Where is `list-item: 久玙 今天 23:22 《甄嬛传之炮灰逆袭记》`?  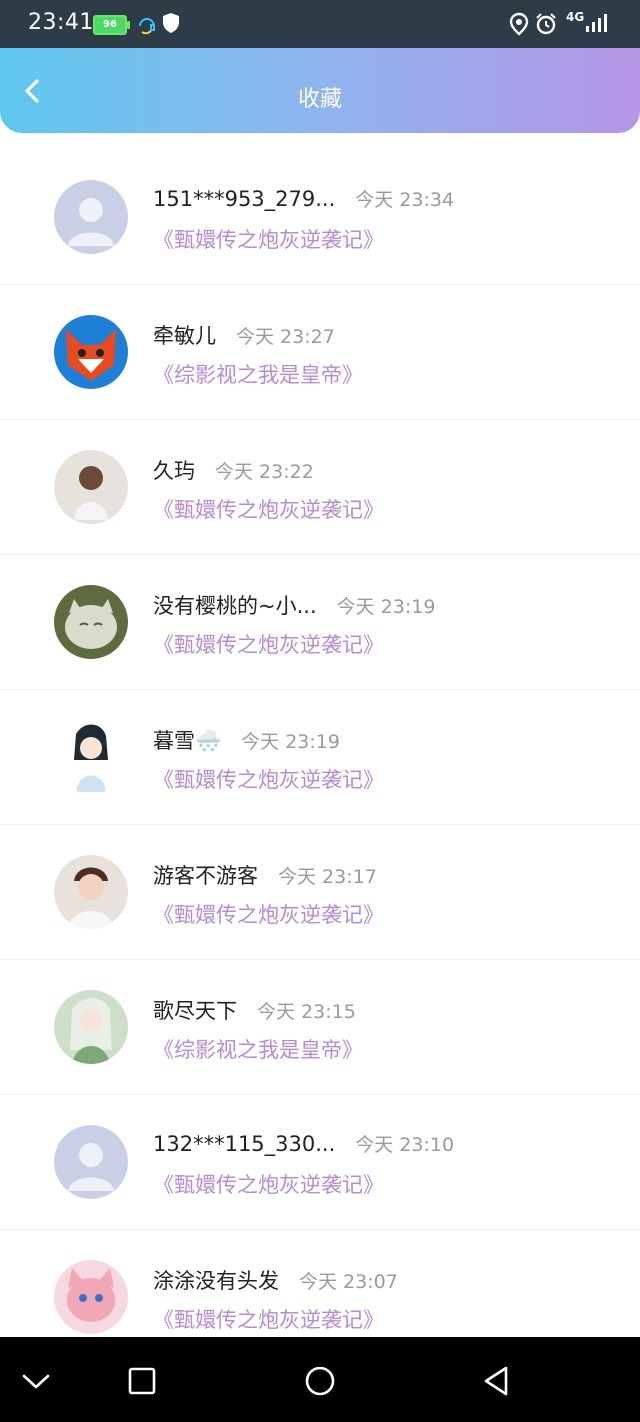 list-item: 久玙 今天 23:22 《甄嬛传之炮灰逆袭记》 is located at coordinates (320, 487).